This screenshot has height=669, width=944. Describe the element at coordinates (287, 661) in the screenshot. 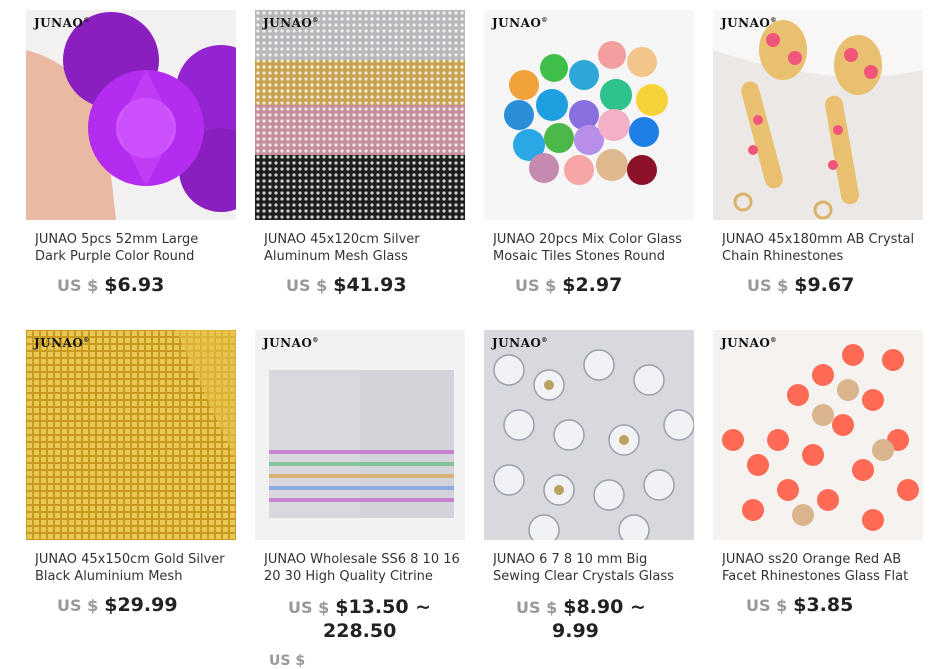

I see `next-row-currency-label: US $` at that location.